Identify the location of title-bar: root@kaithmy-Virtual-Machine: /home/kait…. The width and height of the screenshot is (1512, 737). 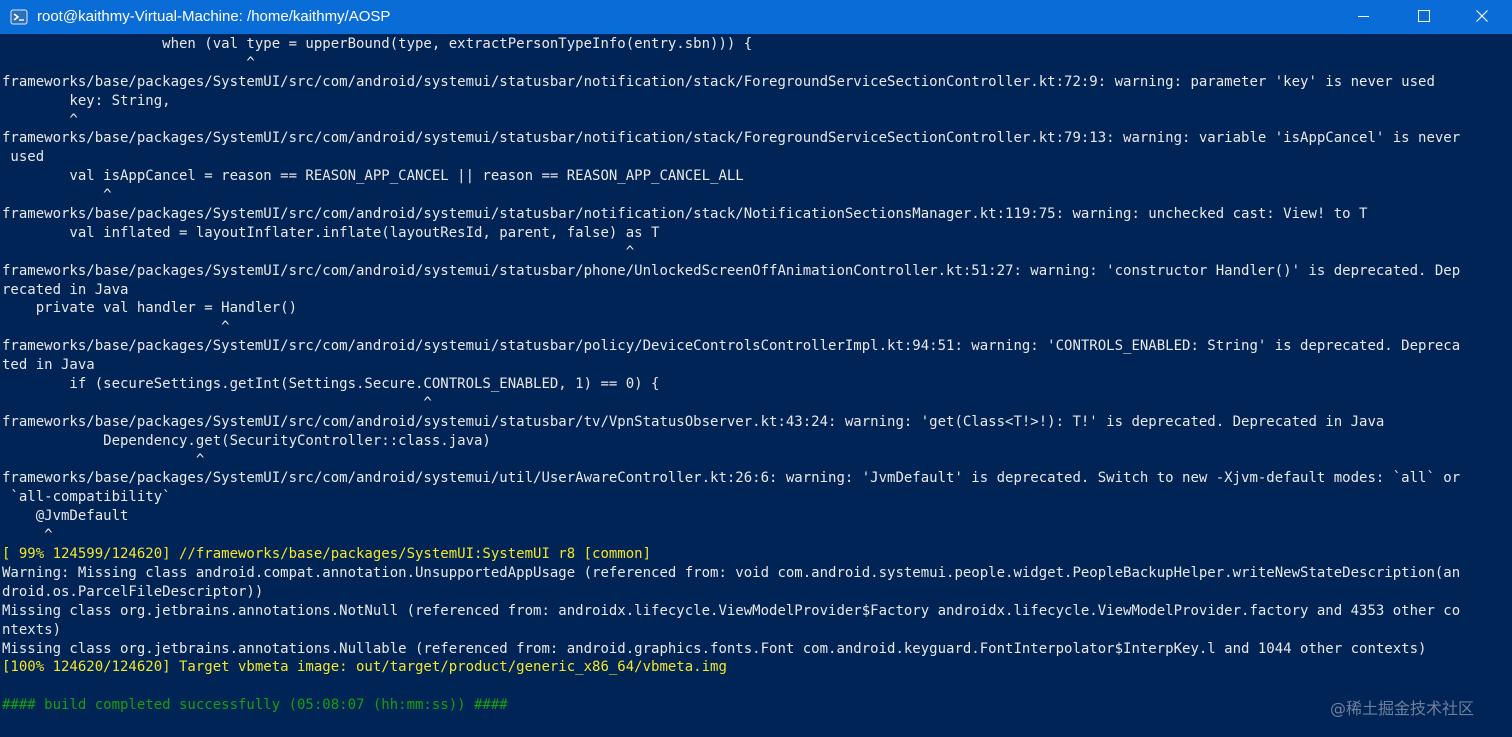
(756, 17).